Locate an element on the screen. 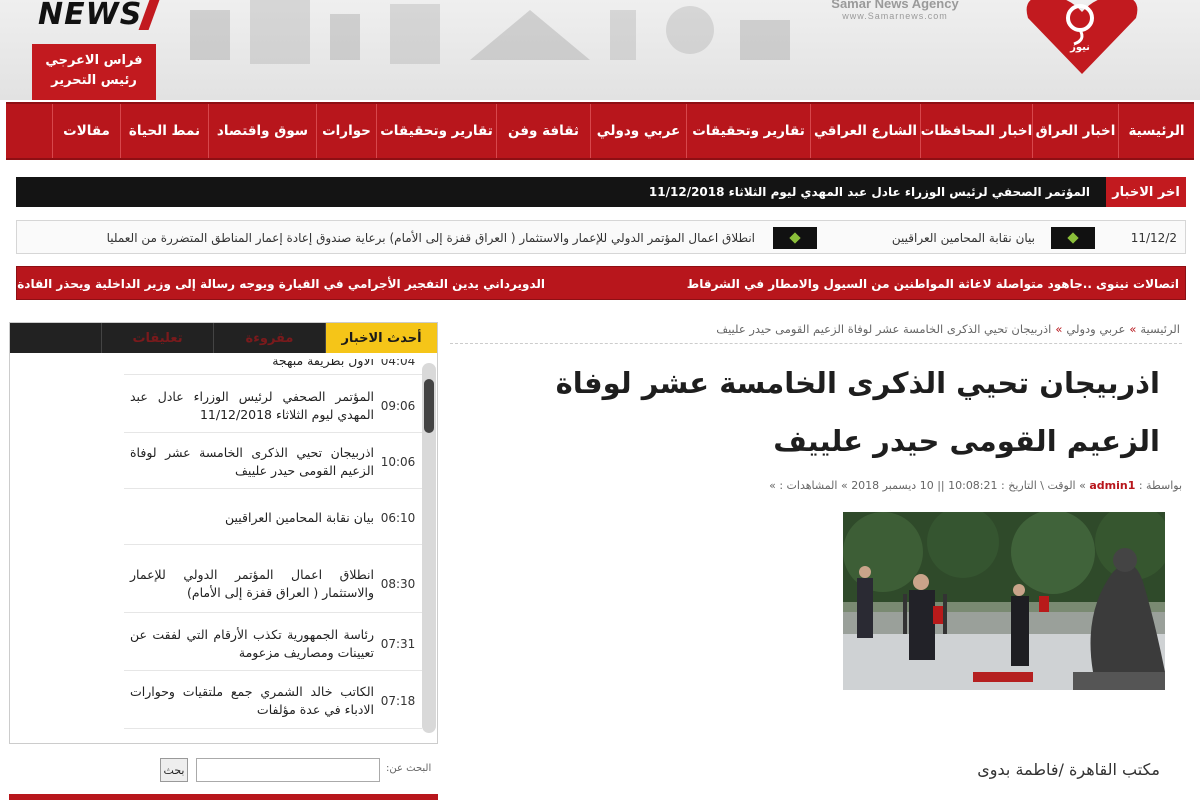  news-logo: NEWS is located at coordinates (99, 16).